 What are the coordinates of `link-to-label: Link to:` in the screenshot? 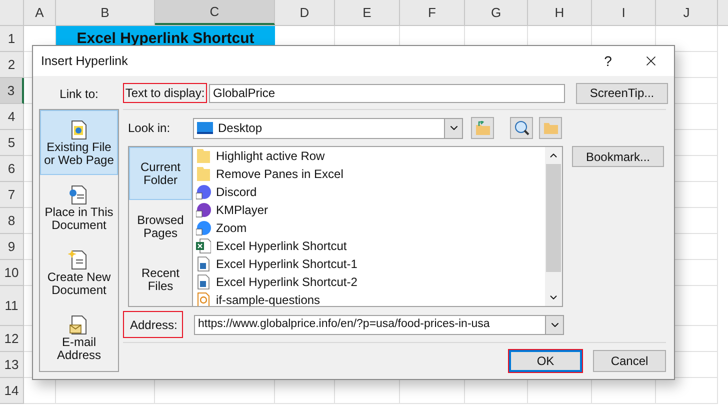 It's located at (79, 94).